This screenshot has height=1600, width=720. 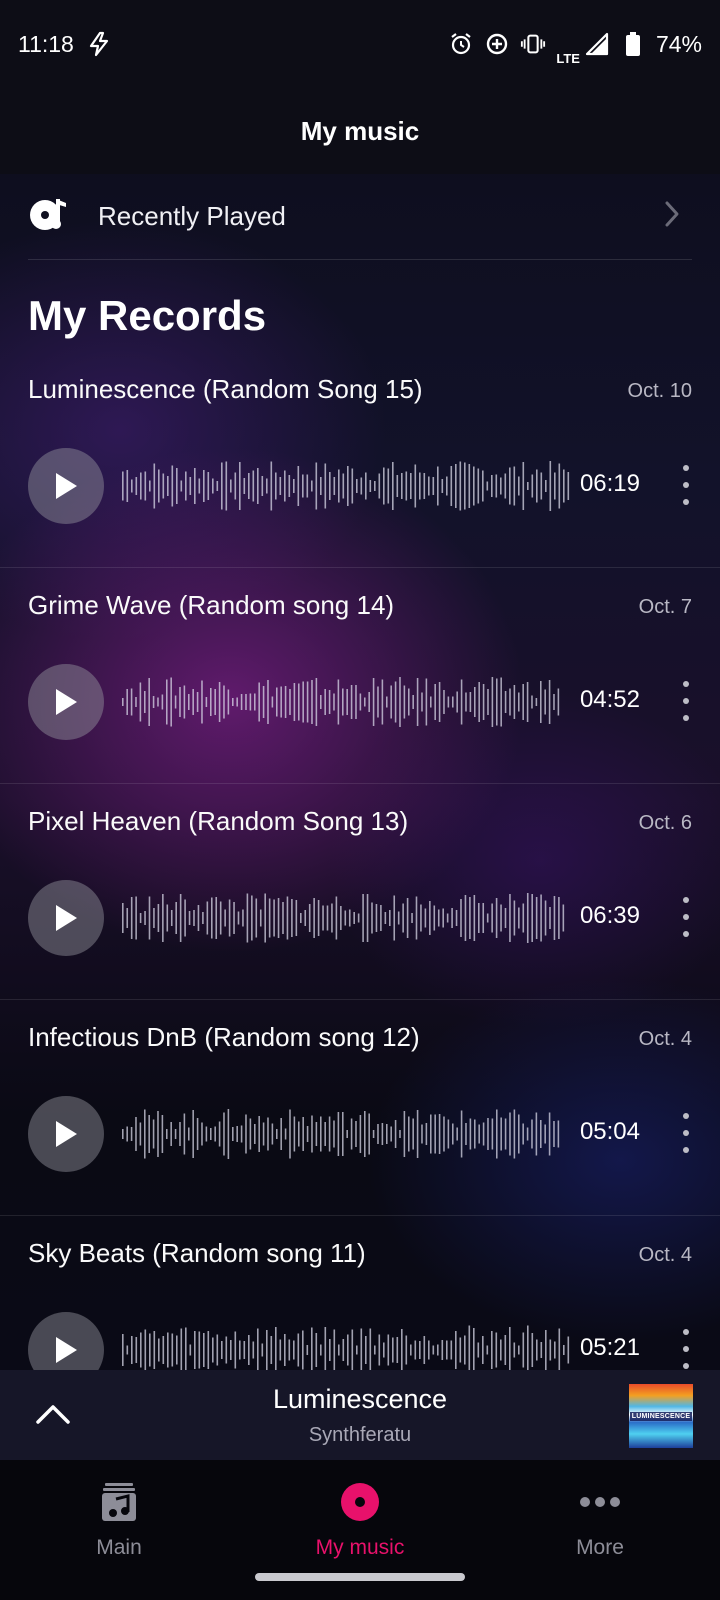 I want to click on chevron-right-icon, so click(x=672, y=216).